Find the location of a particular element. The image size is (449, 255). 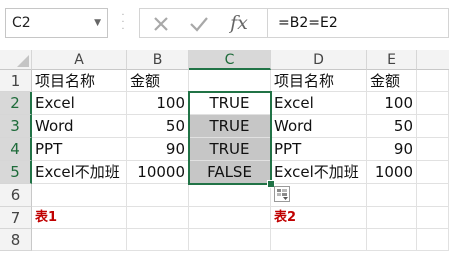

quick-analysis-icon is located at coordinates (282, 194).